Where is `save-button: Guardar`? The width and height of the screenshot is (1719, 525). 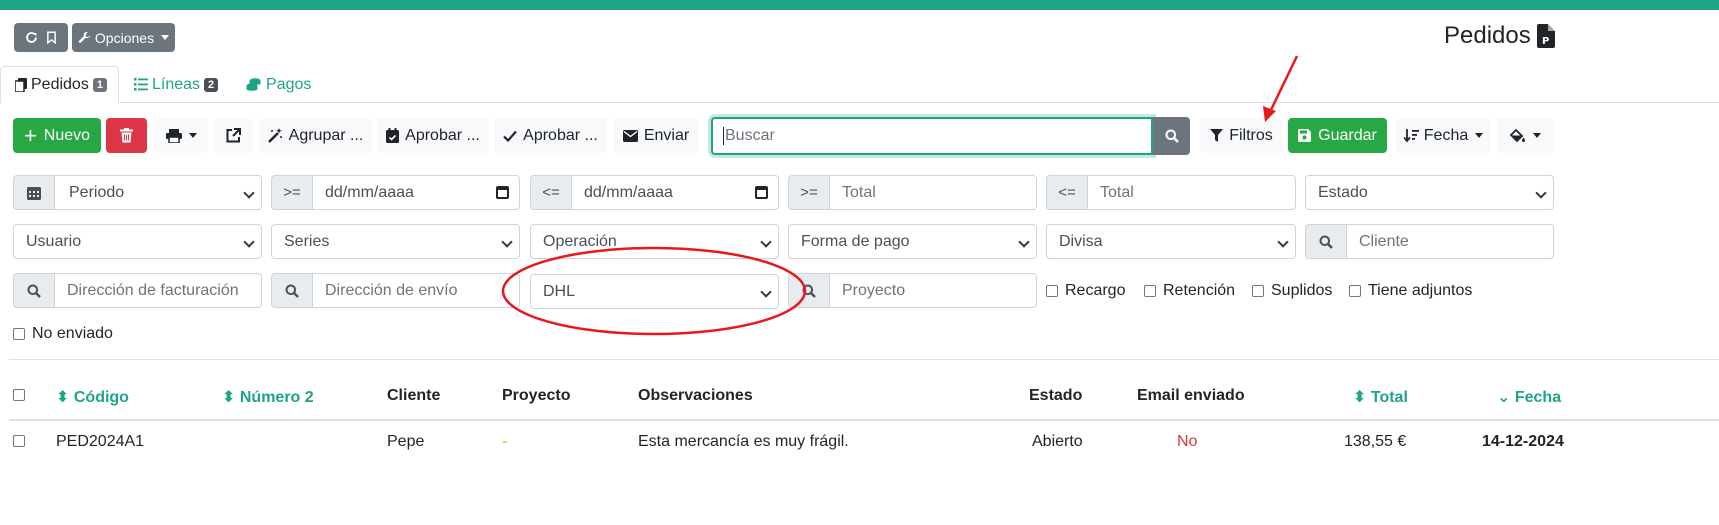 save-button: Guardar is located at coordinates (1337, 135).